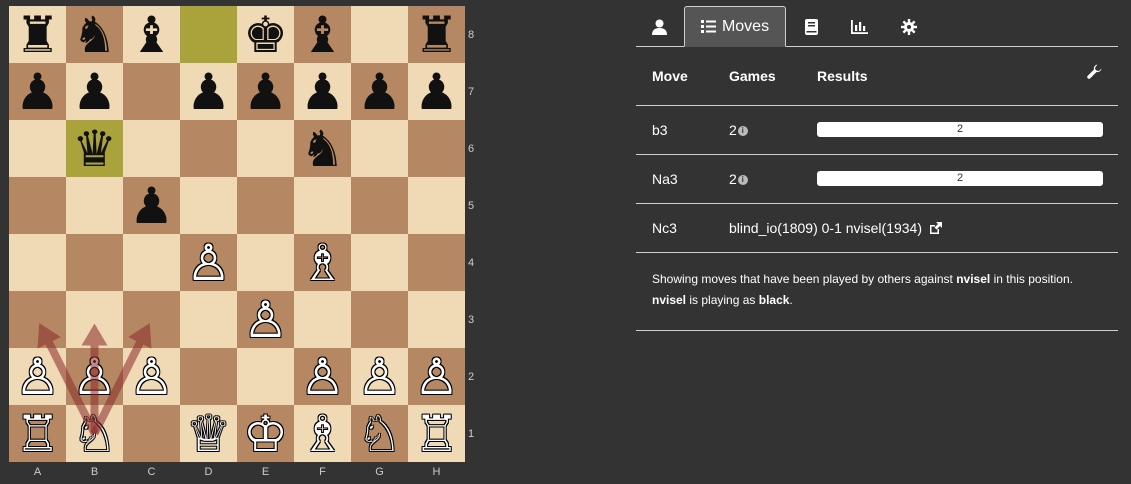 This screenshot has height=484, width=1131. What do you see at coordinates (151, 319) in the screenshot?
I see `square-c3` at bounding box center [151, 319].